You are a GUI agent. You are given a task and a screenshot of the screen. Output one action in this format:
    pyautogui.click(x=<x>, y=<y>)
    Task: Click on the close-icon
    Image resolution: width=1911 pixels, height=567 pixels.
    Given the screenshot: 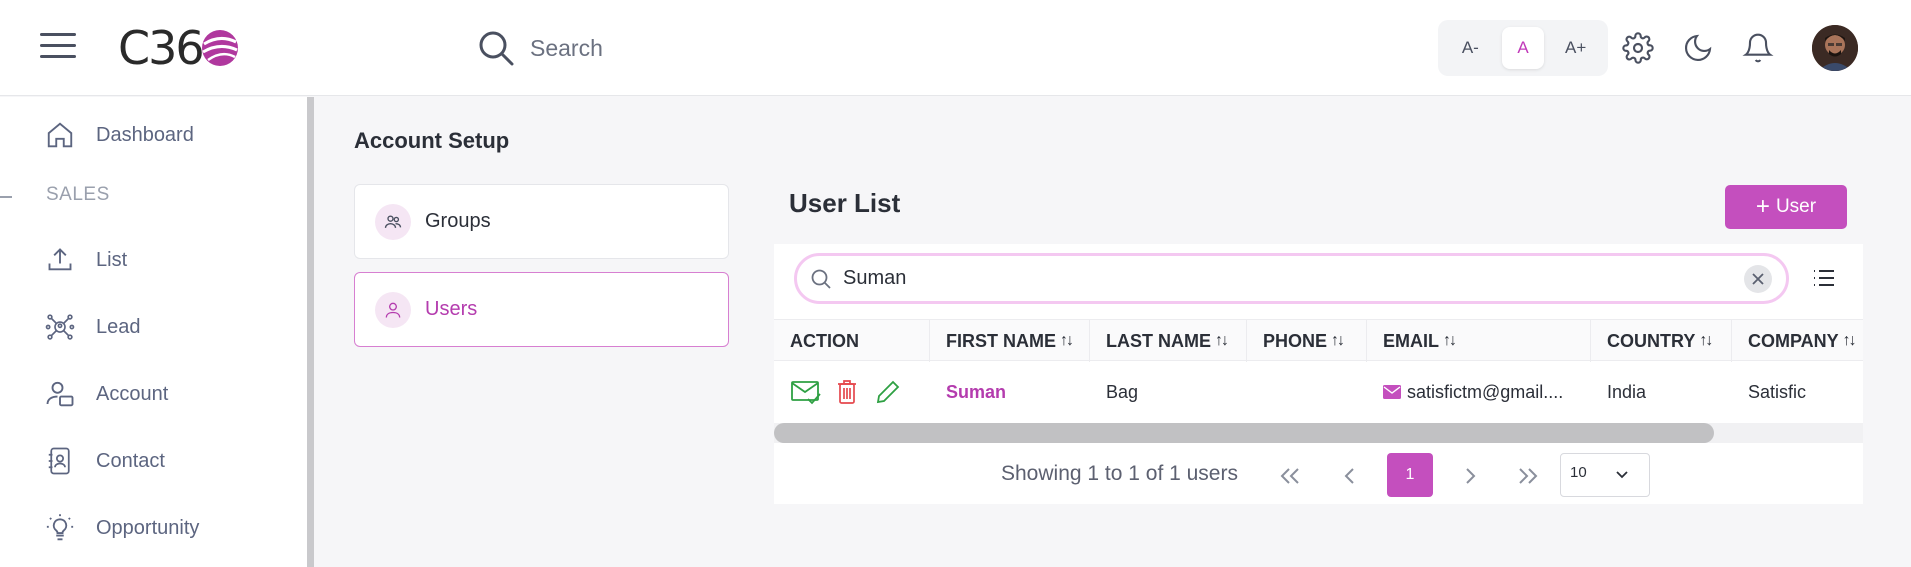 What is the action you would take?
    pyautogui.click(x=1758, y=279)
    